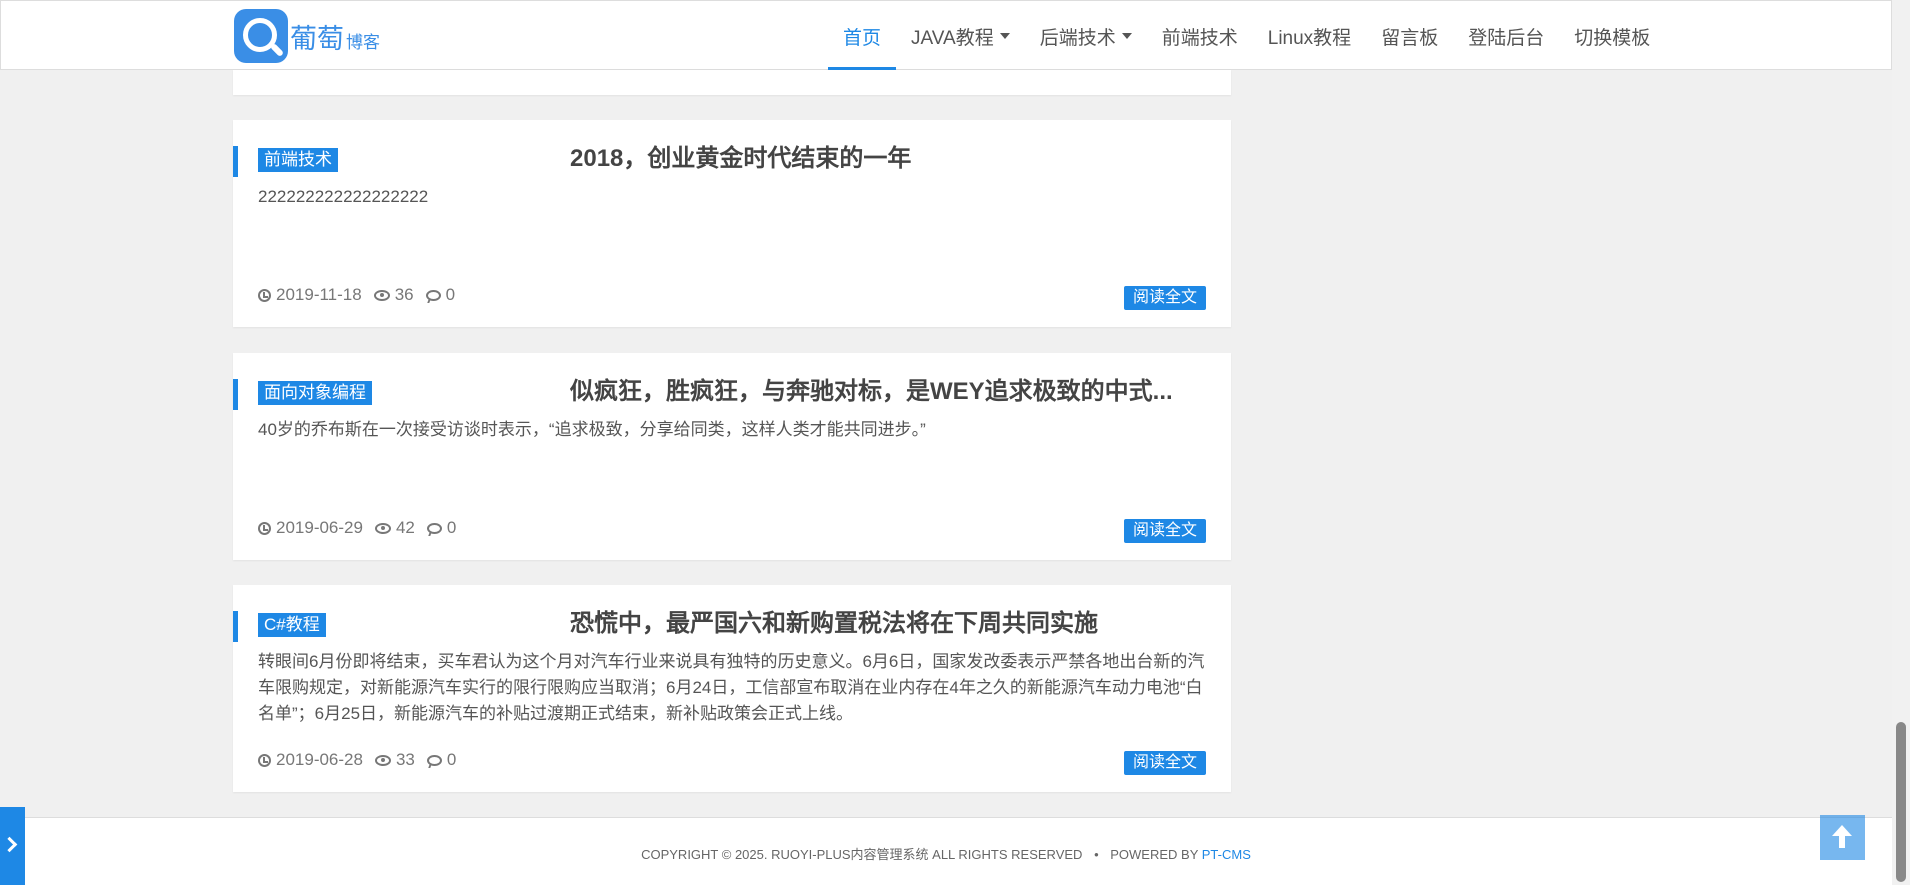 This screenshot has width=1910, height=885. Describe the element at coordinates (261, 36) in the screenshot. I see `logo-magnifier-icon` at that location.